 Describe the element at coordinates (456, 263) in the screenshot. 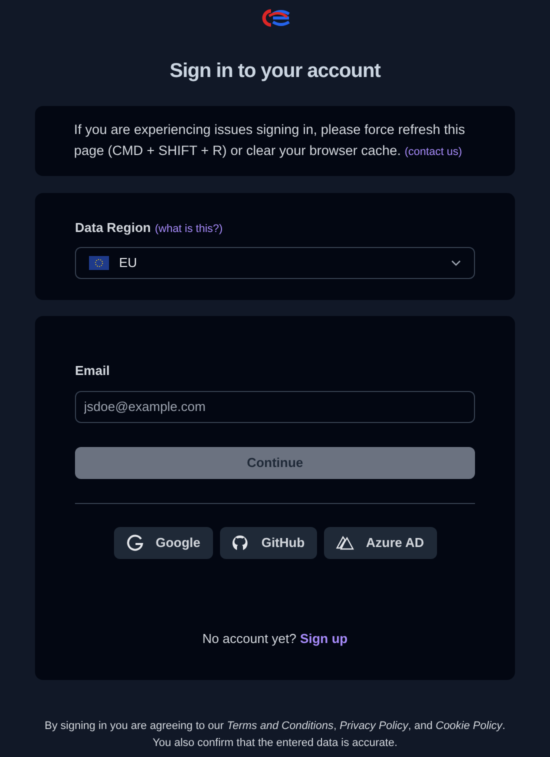

I see `chevron-down-icon` at that location.